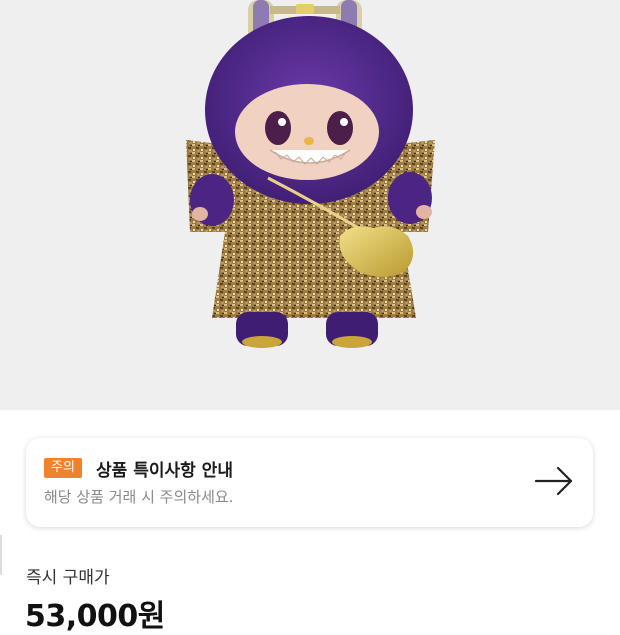 The image size is (620, 635). What do you see at coordinates (95, 616) in the screenshot?
I see `price-value: 53,000원` at bounding box center [95, 616].